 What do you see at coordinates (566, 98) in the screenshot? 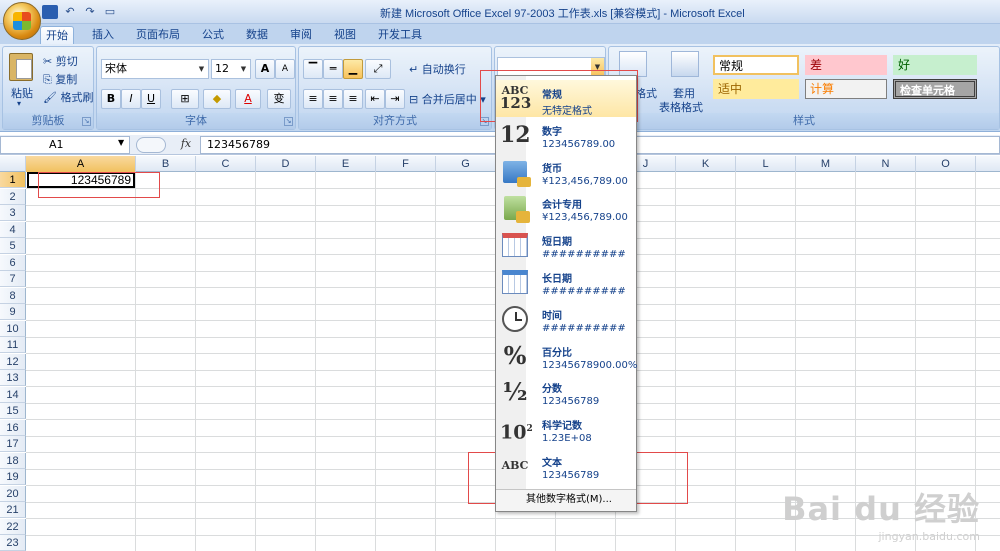
I see `number-format-general: ABC 123 常规 无特定格式` at bounding box center [566, 98].